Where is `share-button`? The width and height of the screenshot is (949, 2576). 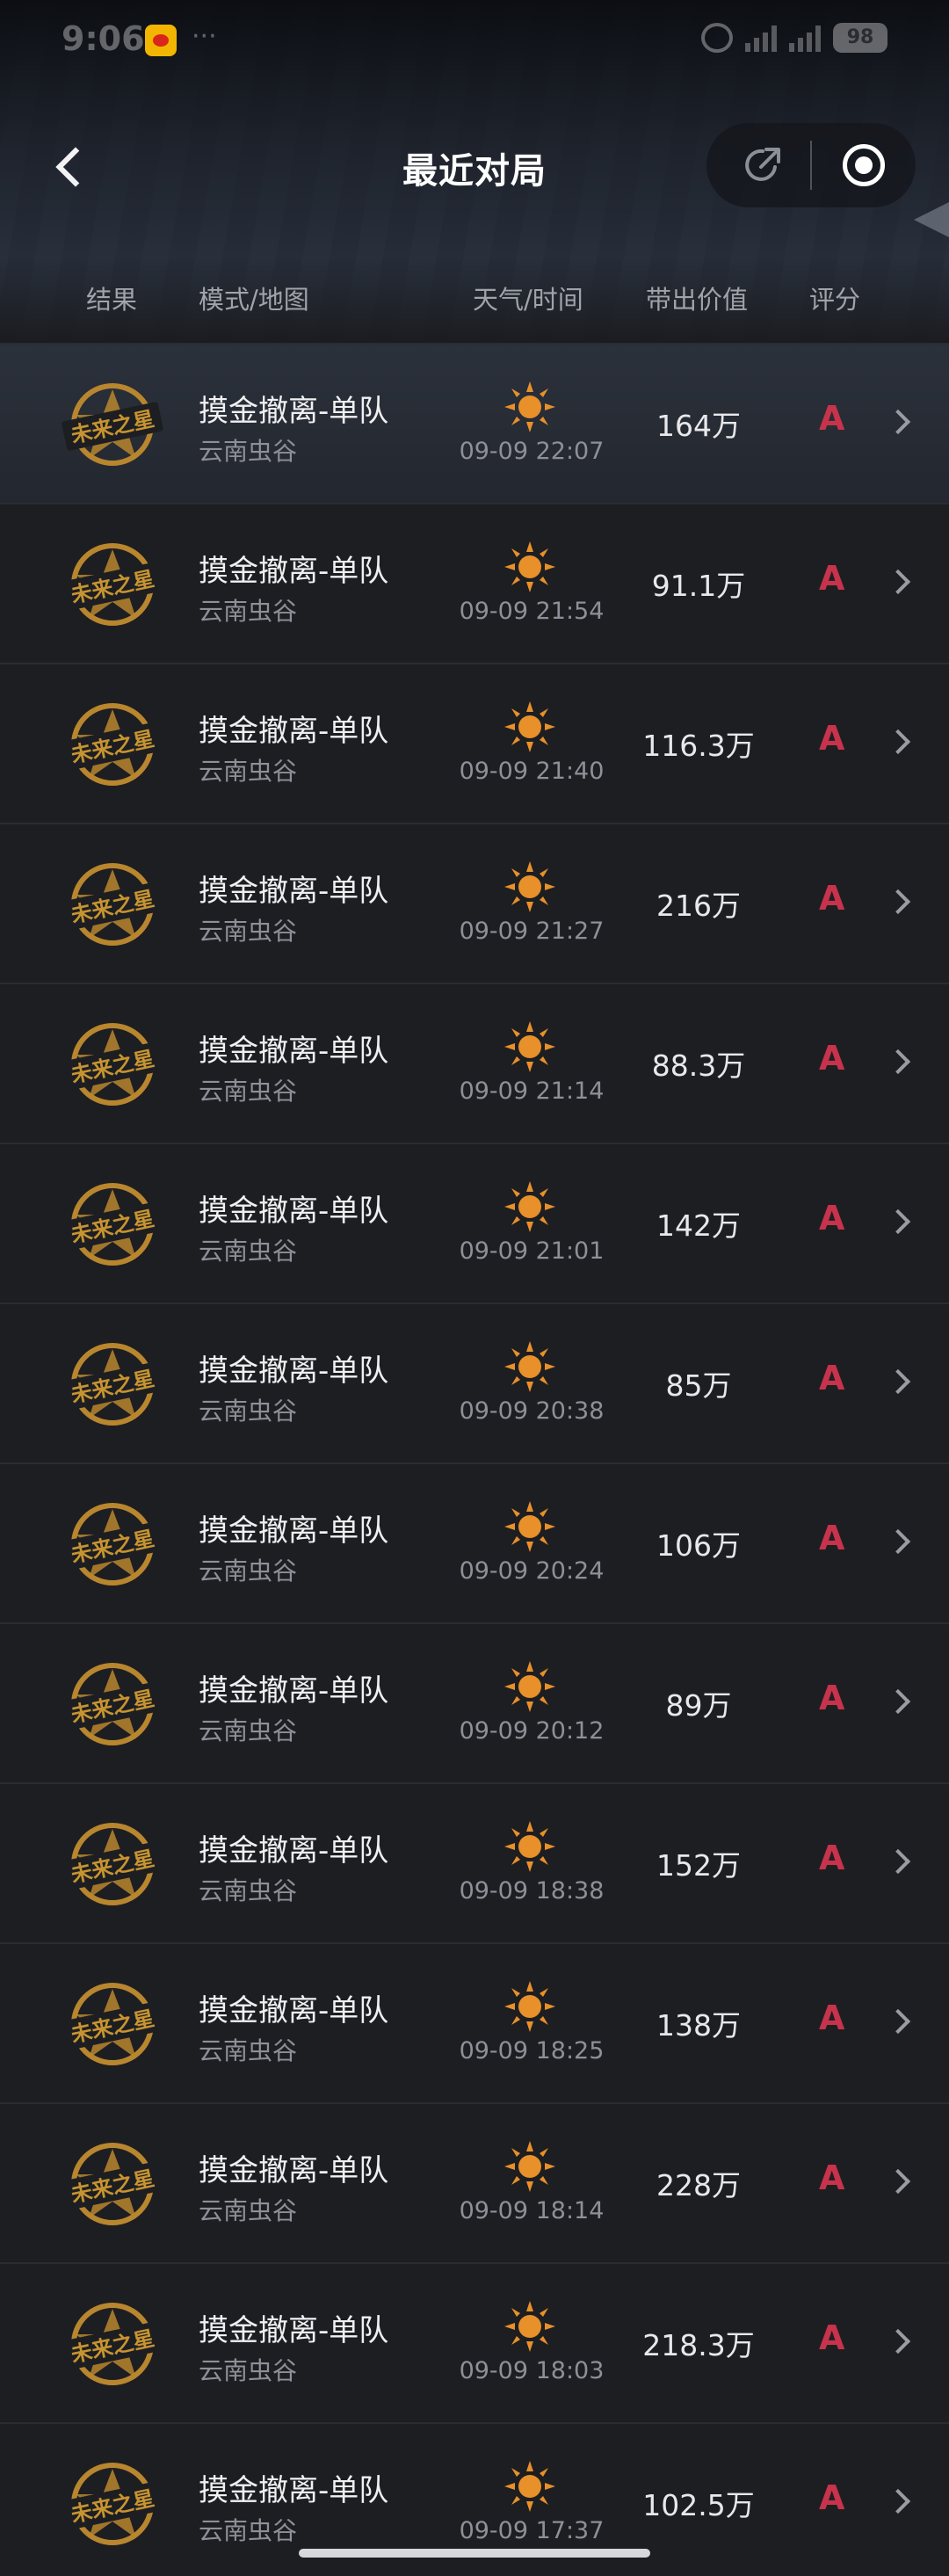
share-button is located at coordinates (758, 165).